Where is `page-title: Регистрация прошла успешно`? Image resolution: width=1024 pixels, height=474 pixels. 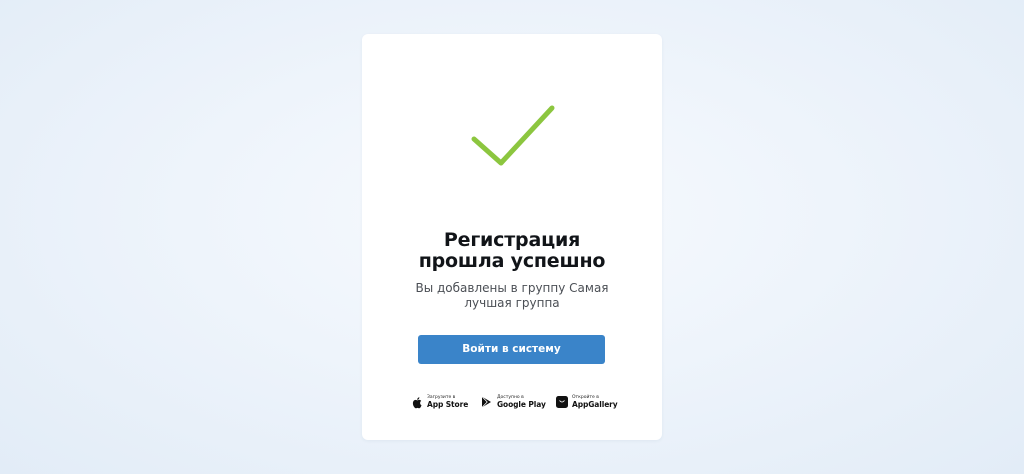
page-title: Регистрация прошла успешно is located at coordinates (512, 250).